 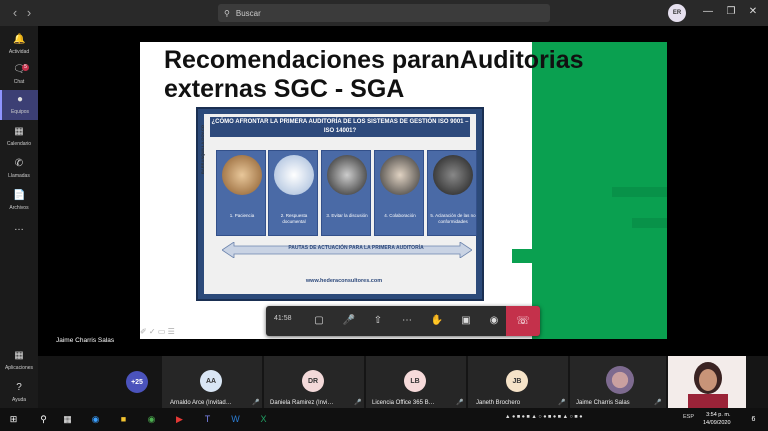 I want to click on minimize-icon: —, so click(x=708, y=11).